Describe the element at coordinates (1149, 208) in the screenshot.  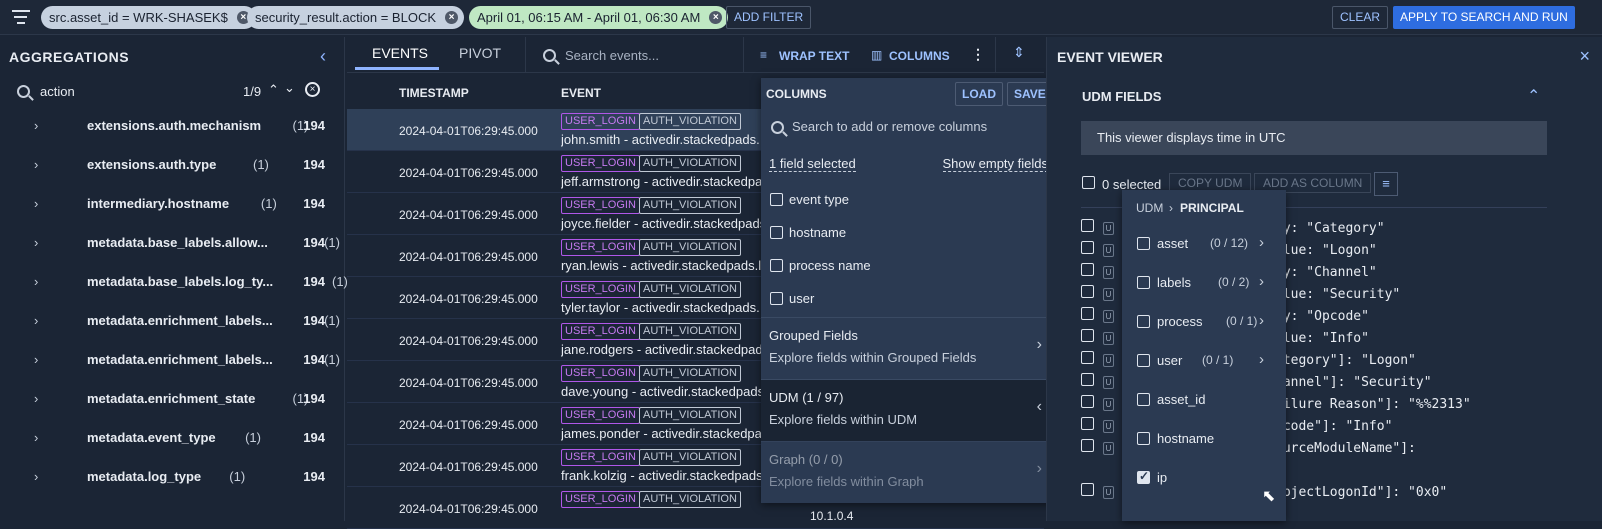
I see `breadcrumb-root: UDM` at that location.